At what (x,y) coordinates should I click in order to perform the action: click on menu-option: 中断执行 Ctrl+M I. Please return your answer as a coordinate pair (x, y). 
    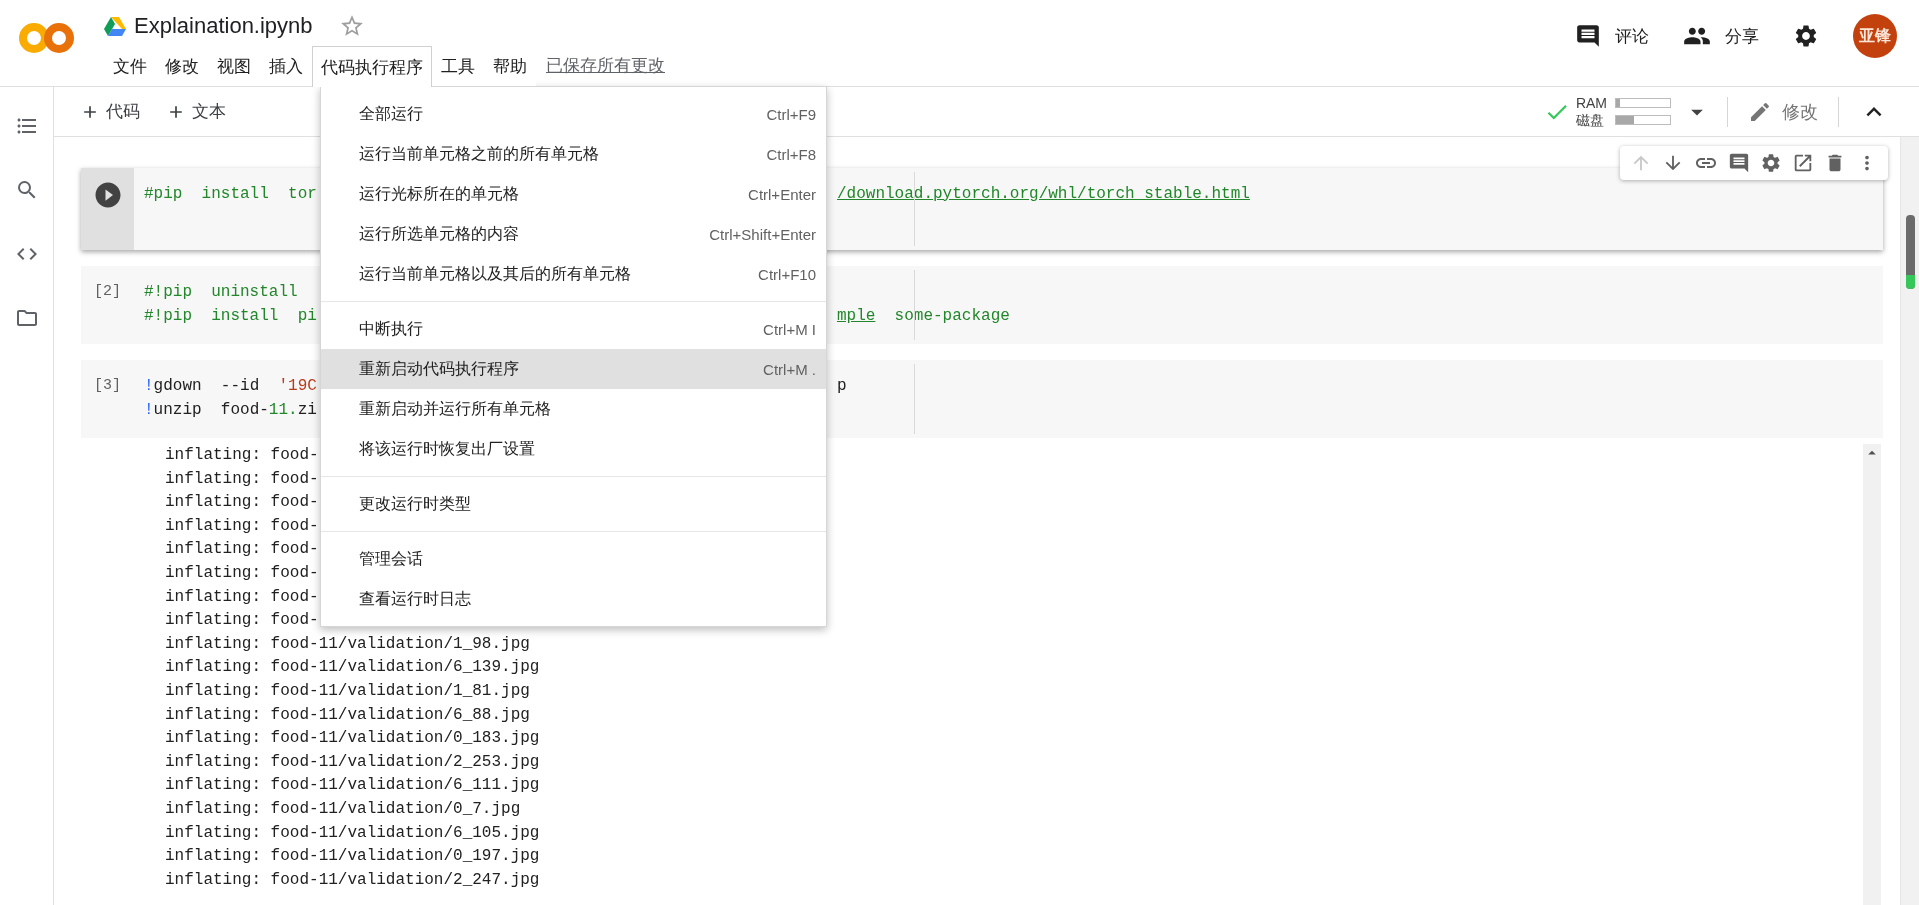
    Looking at the image, I should click on (573, 329).